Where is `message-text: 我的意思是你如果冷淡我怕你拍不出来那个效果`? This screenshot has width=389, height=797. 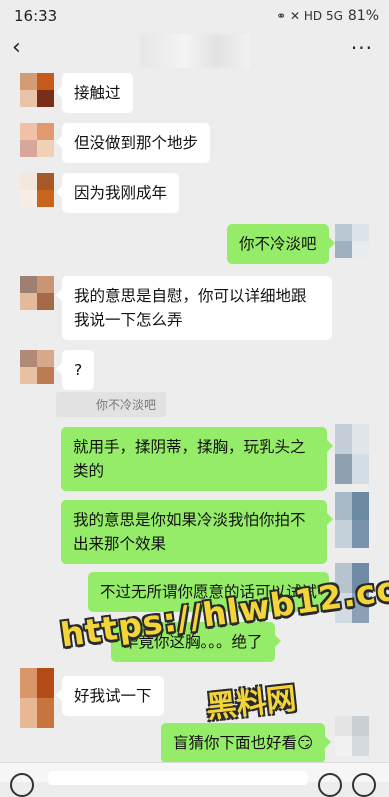 message-text: 我的意思是你如果冷淡我怕你拍不出来那个效果 is located at coordinates (189, 532).